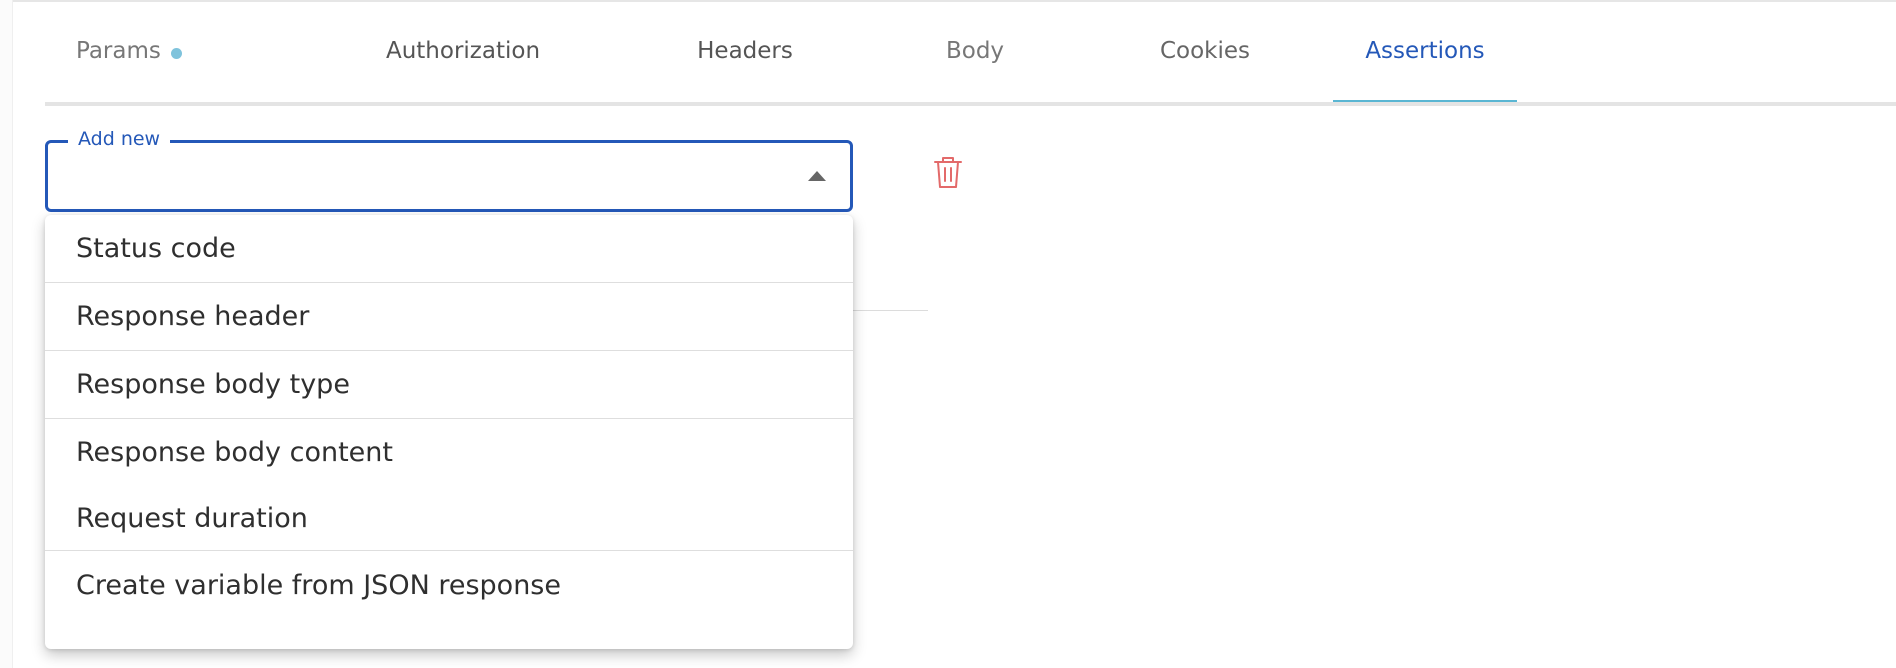 The image size is (1896, 668). I want to click on tabs-underline, so click(970, 104).